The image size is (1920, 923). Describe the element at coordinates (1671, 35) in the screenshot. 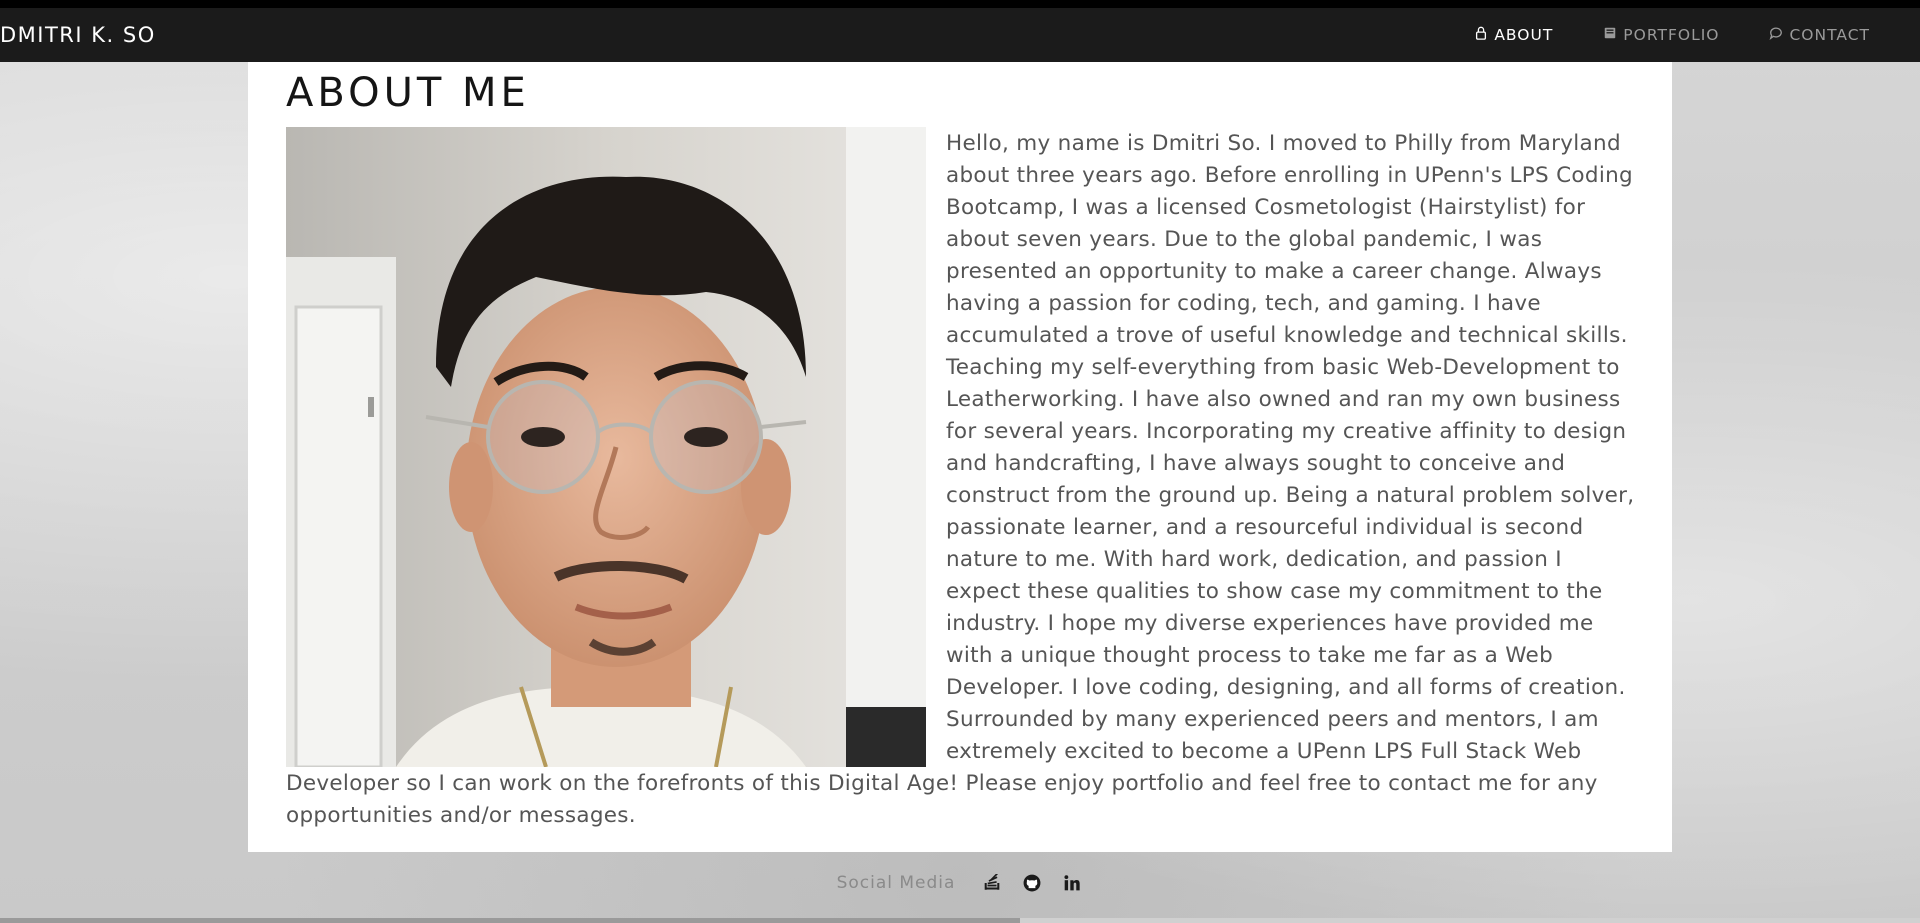

I see `nav-label-portfolio: PORTFOLIO` at that location.